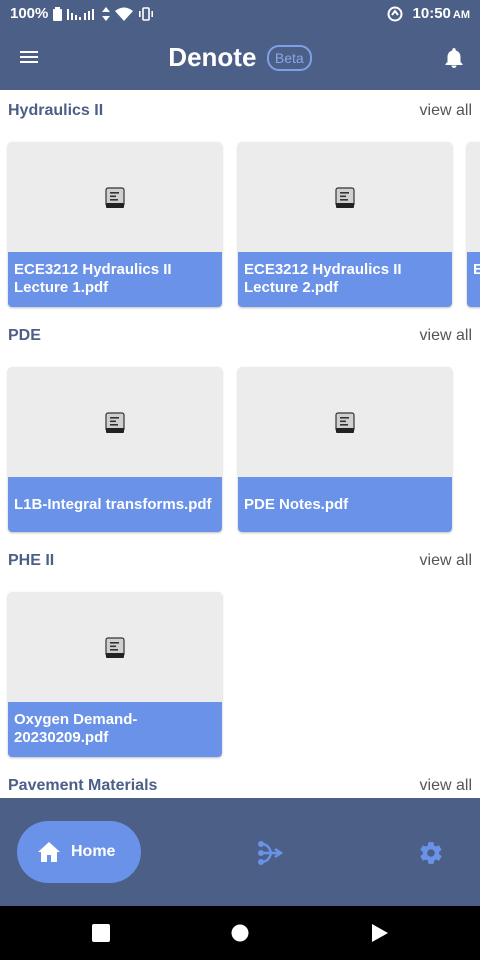 The height and width of the screenshot is (960, 480). I want to click on vibrate-icon, so click(146, 13).